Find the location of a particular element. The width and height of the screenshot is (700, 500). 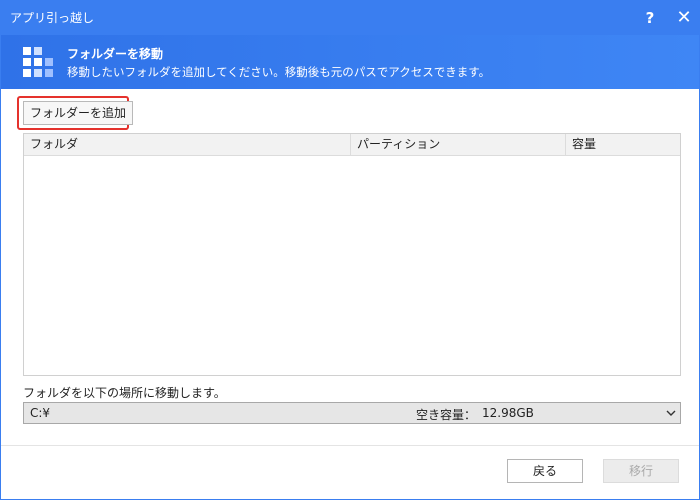

window-title: アプリ引っ越し is located at coordinates (52, 18).